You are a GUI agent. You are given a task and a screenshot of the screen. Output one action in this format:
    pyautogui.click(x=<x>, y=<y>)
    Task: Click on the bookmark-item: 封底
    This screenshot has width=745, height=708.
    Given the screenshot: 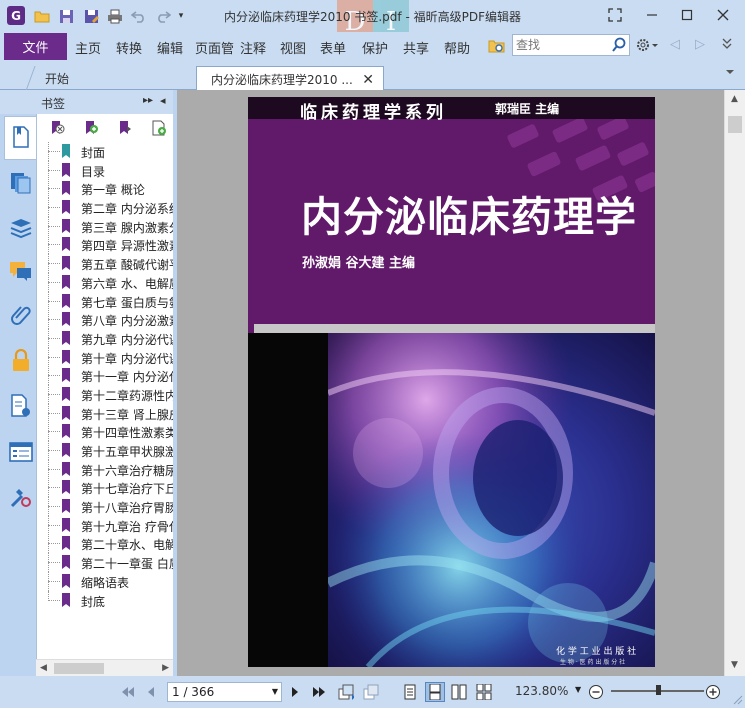 What is the action you would take?
    pyautogui.click(x=105, y=600)
    